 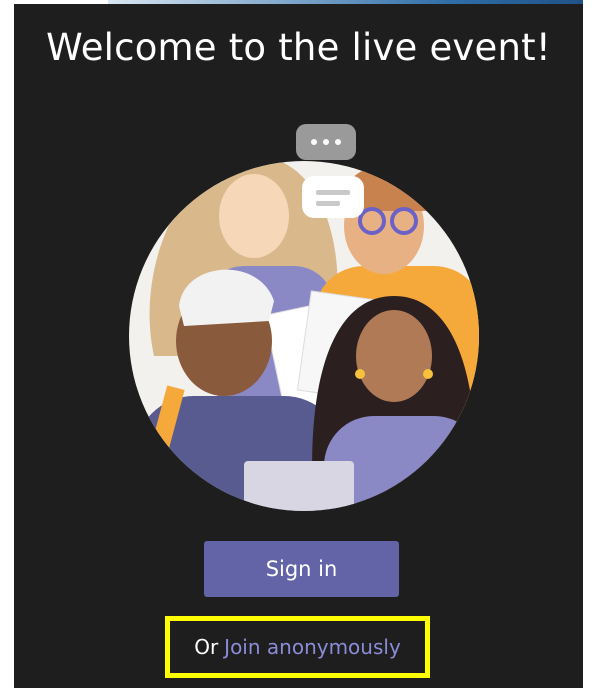 I want to click on laptop, so click(x=299, y=486).